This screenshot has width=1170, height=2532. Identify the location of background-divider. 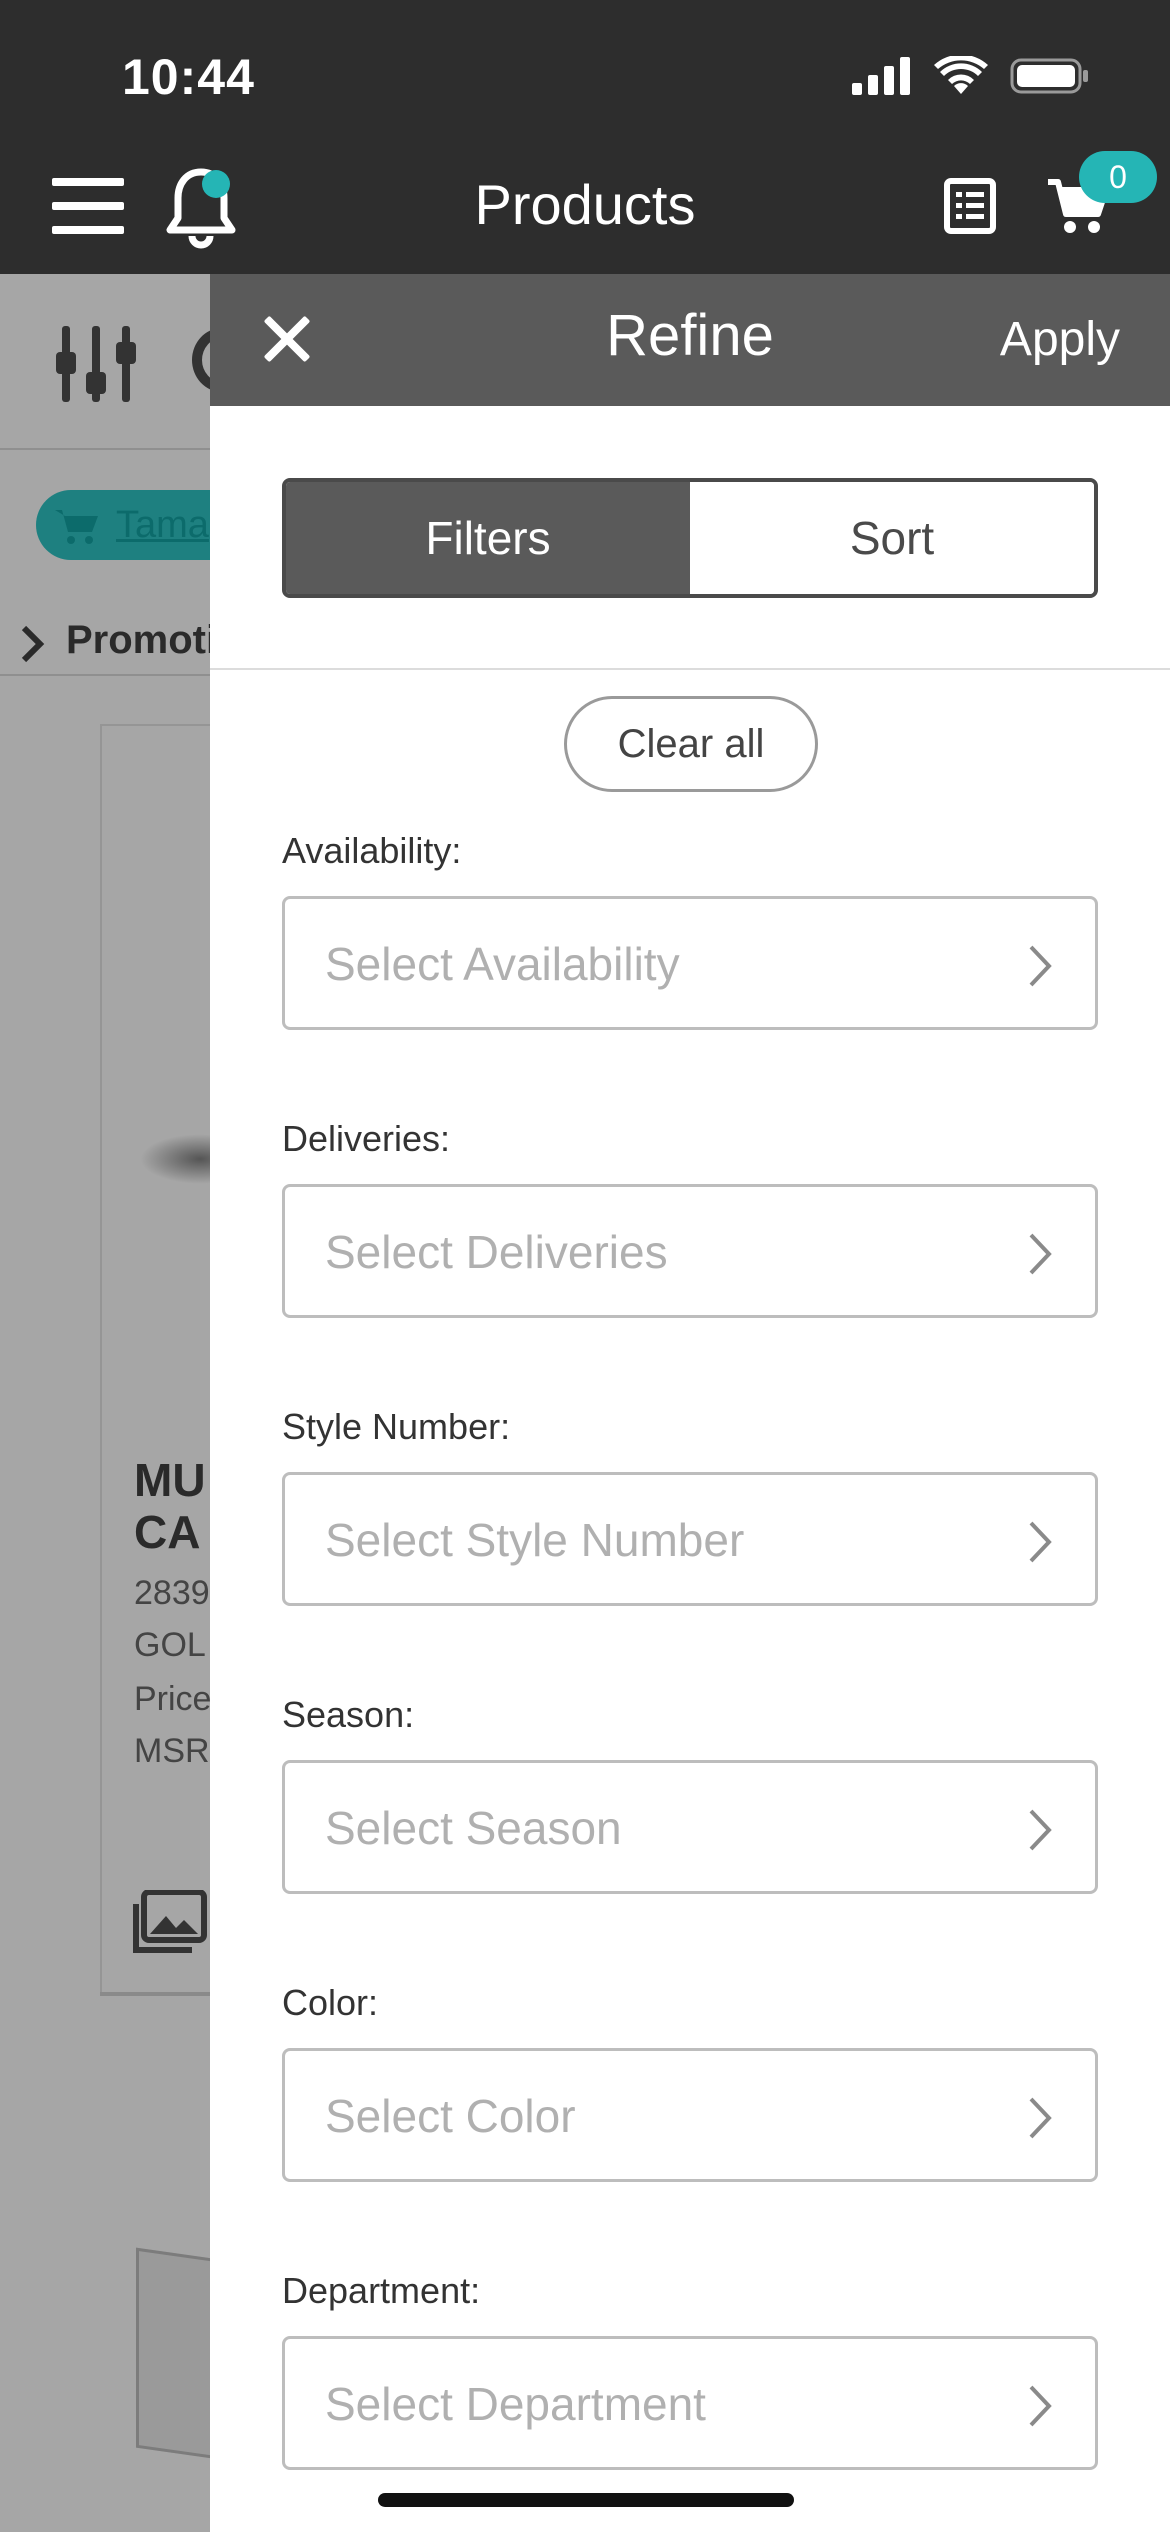
(155, 1994).